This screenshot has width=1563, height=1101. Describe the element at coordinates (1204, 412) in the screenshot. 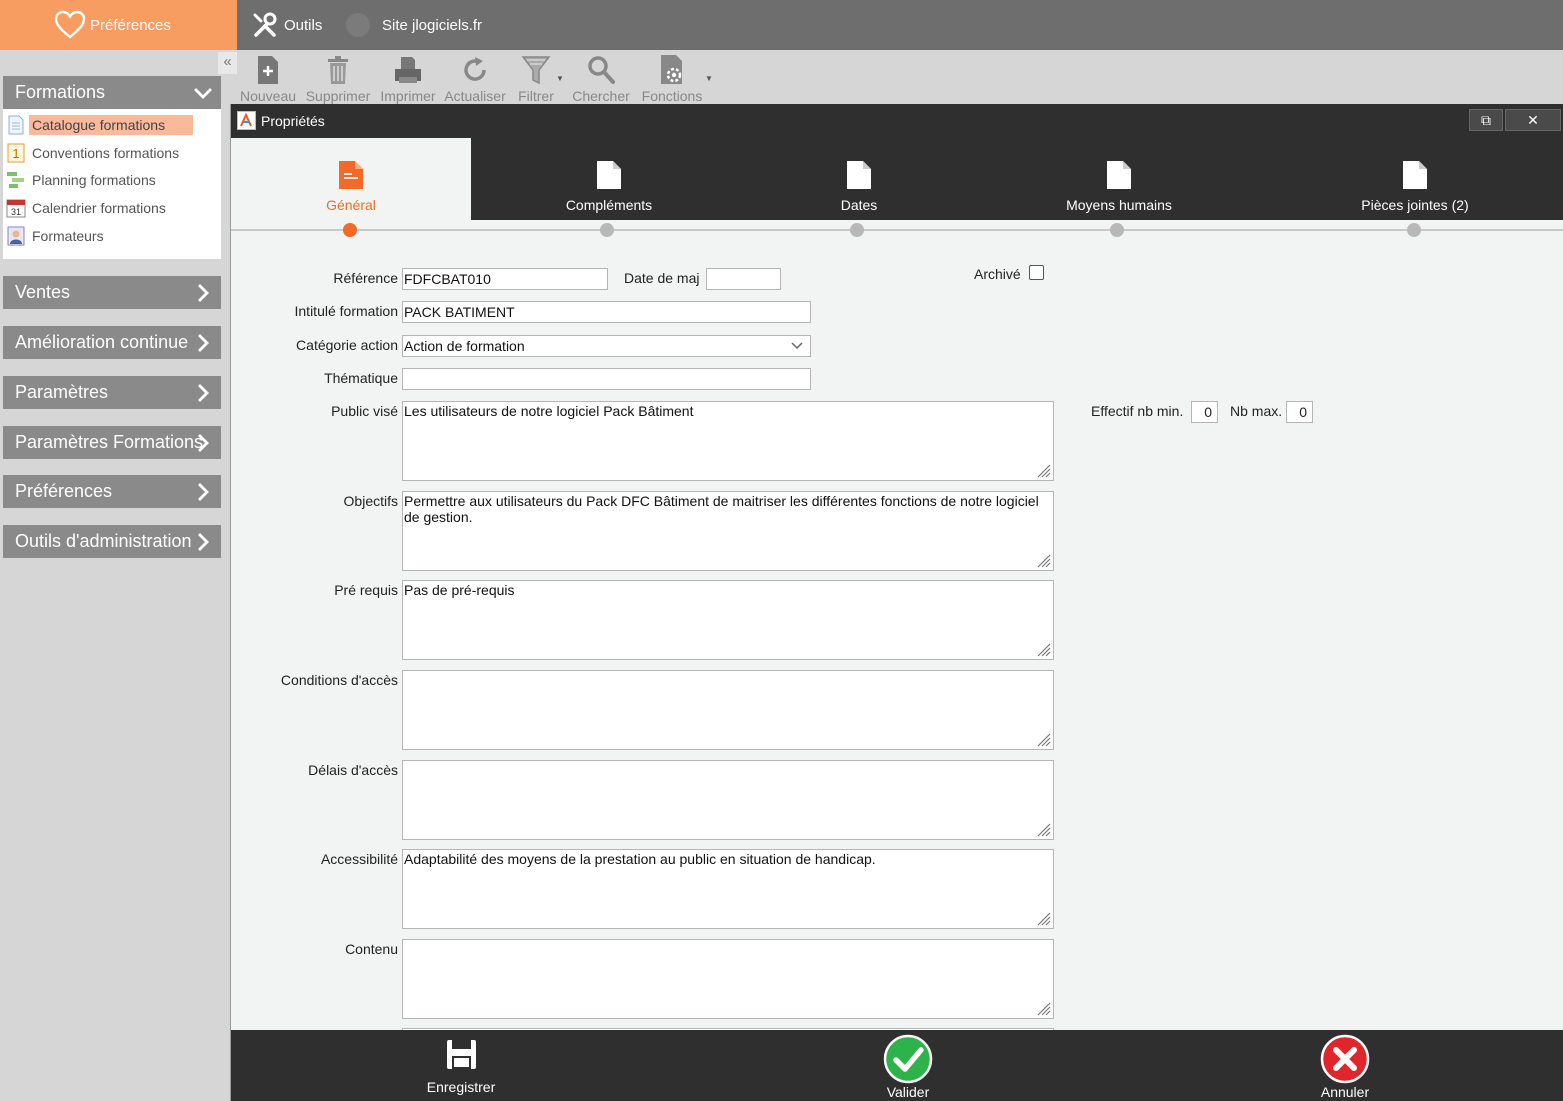

I see `effectif-min-input: 0` at that location.